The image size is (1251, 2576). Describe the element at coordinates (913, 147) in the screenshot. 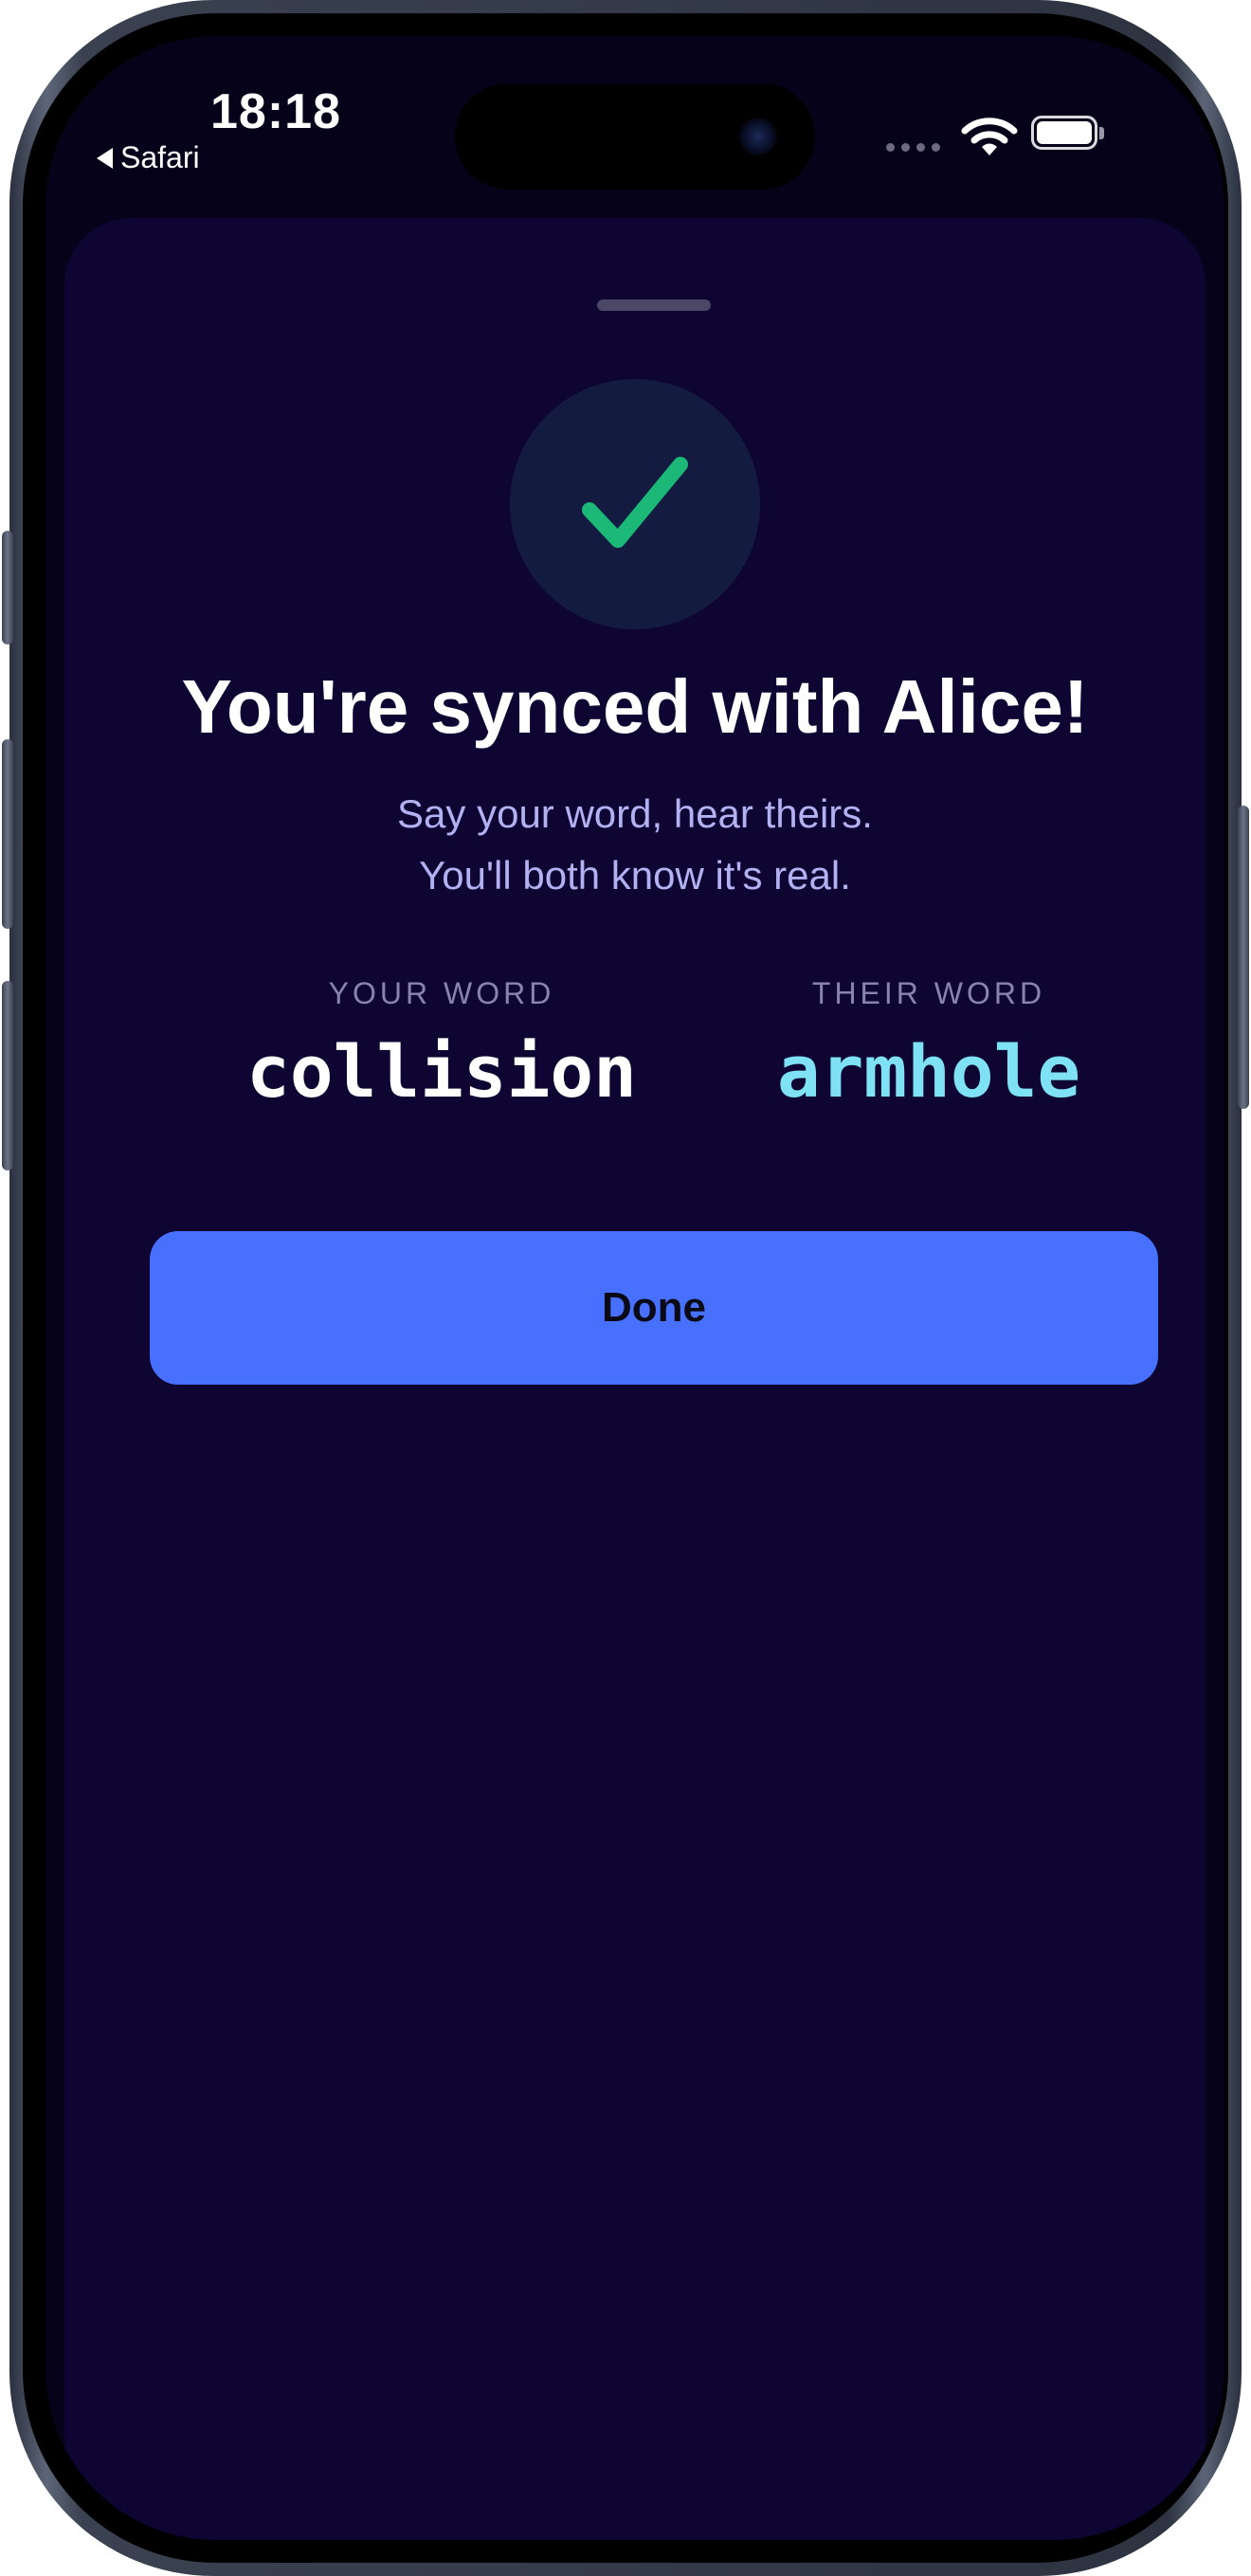

I see `signal-dots-icon` at that location.